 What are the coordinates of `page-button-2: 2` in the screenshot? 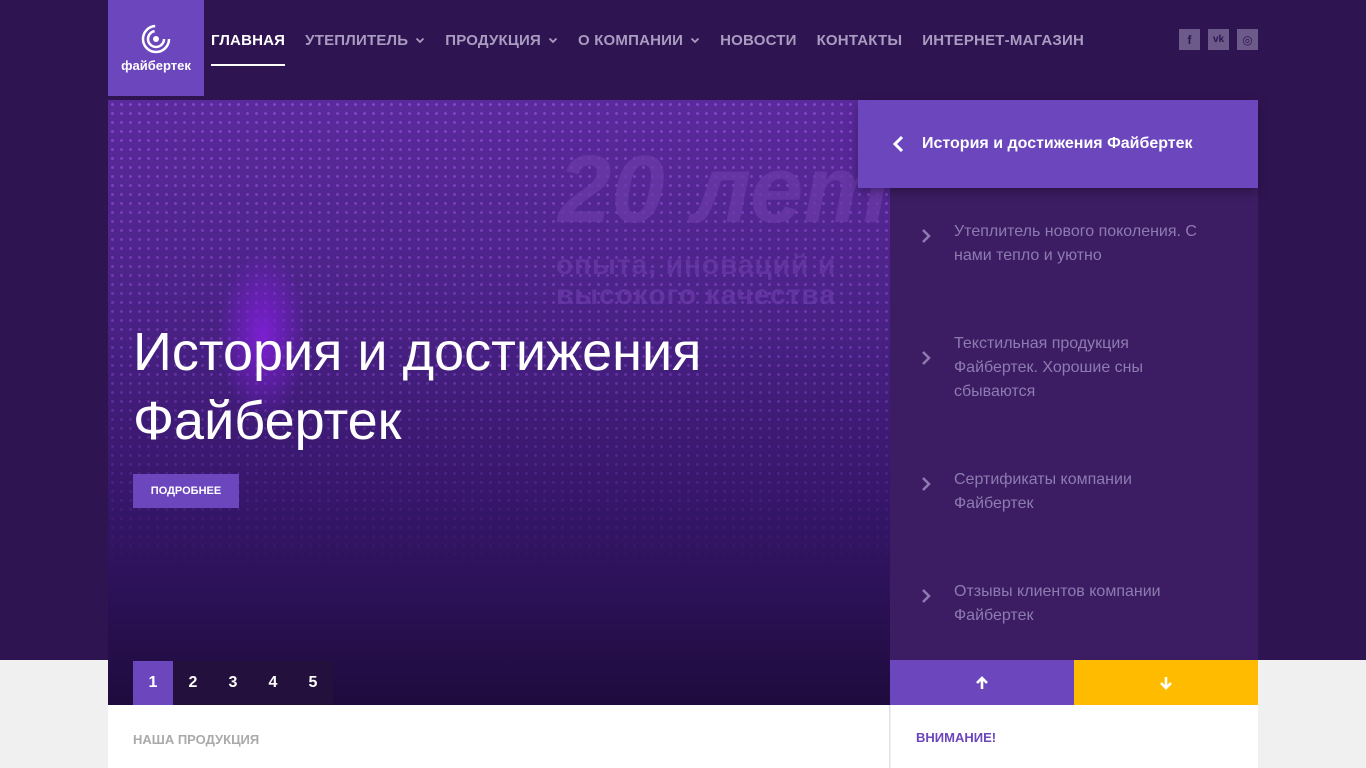 It's located at (193, 683).